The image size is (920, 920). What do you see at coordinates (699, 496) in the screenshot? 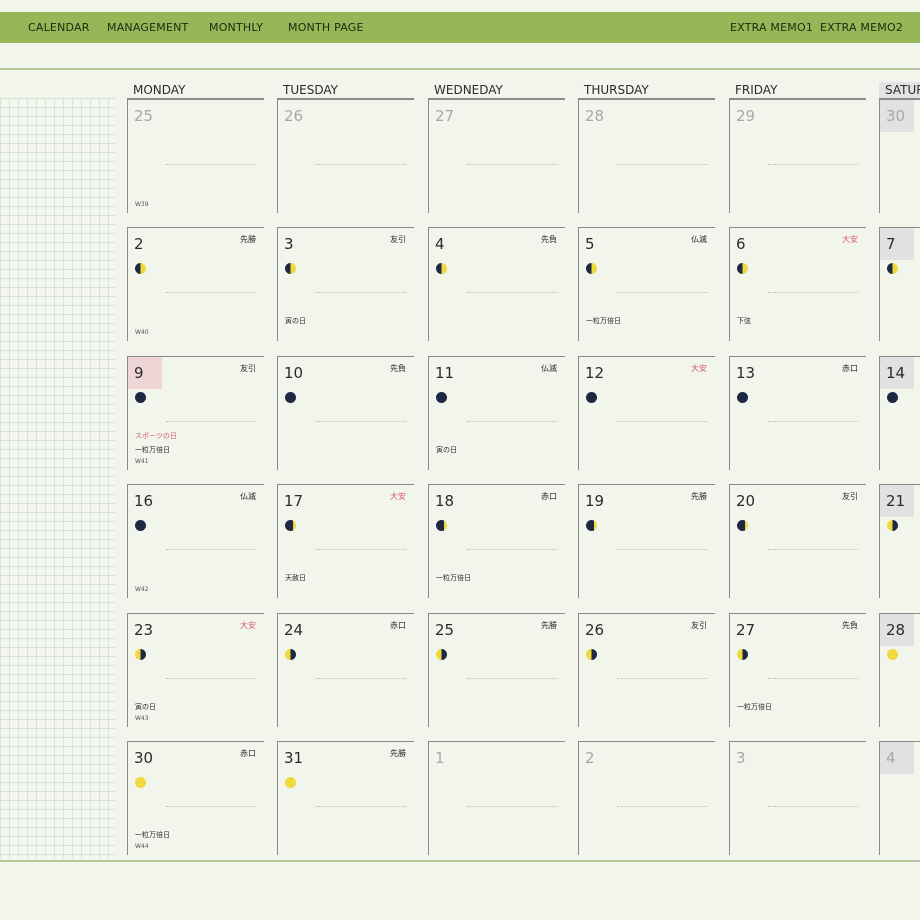
I see `rokuyo-label: 先勝` at bounding box center [699, 496].